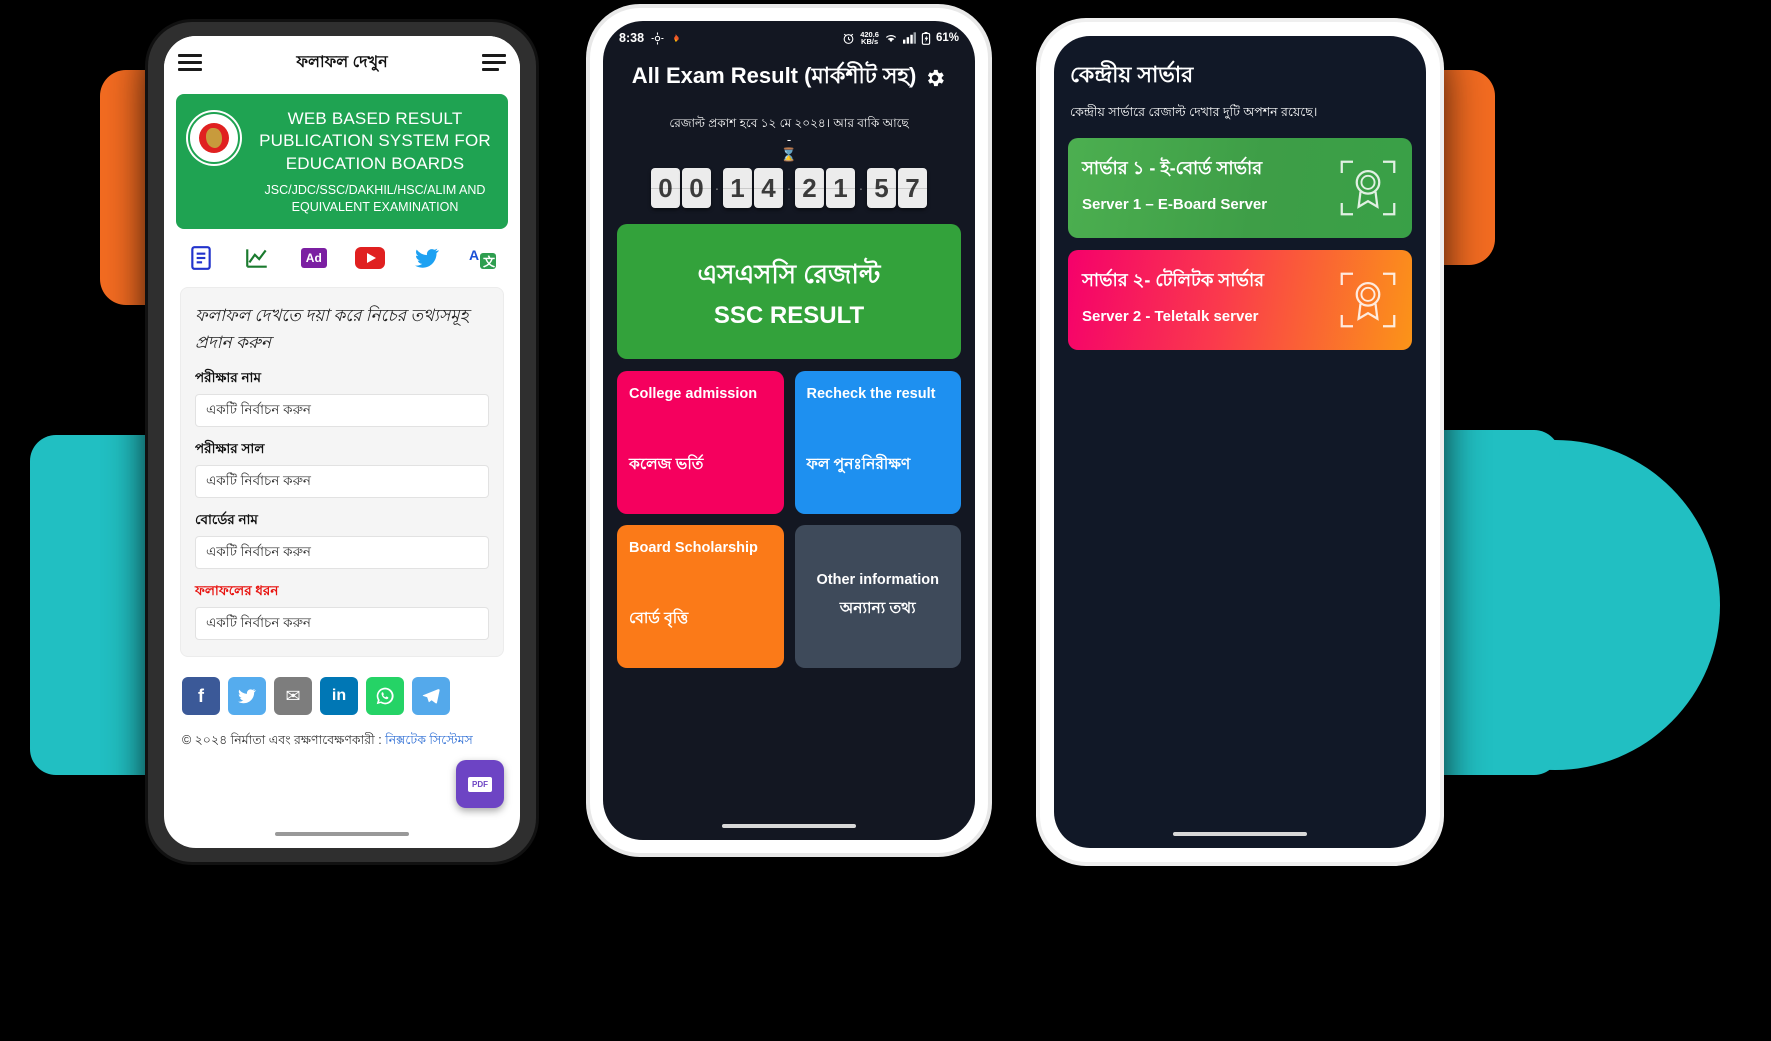 The image size is (1771, 1041). I want to click on board-name-select: একটি নির্বাচন করুন, so click(342, 553).